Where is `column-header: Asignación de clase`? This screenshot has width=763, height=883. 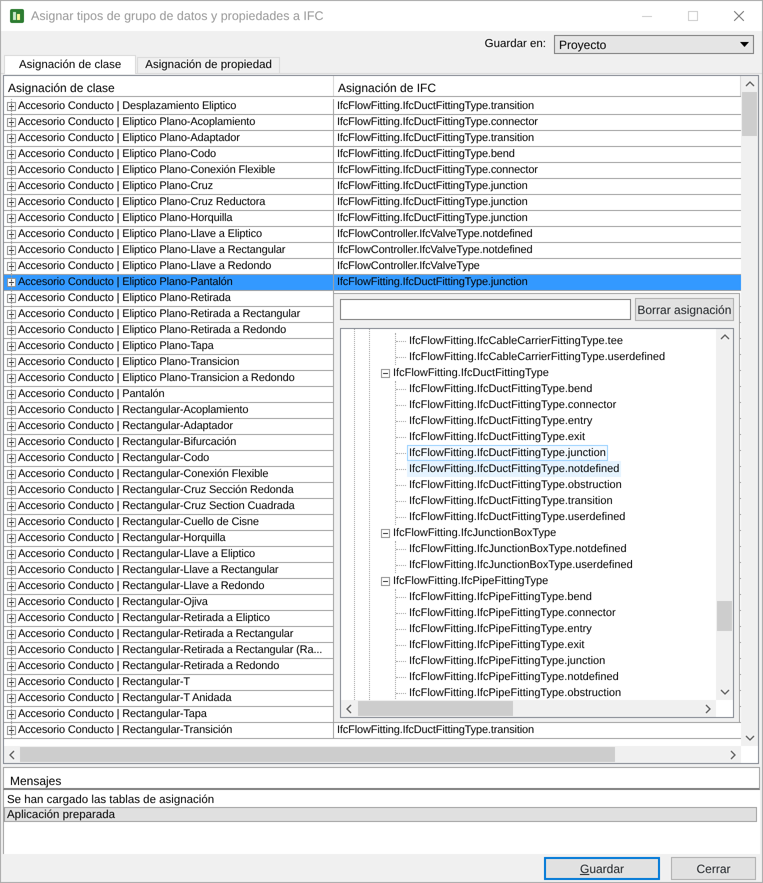 column-header: Asignación de clase is located at coordinates (169, 86).